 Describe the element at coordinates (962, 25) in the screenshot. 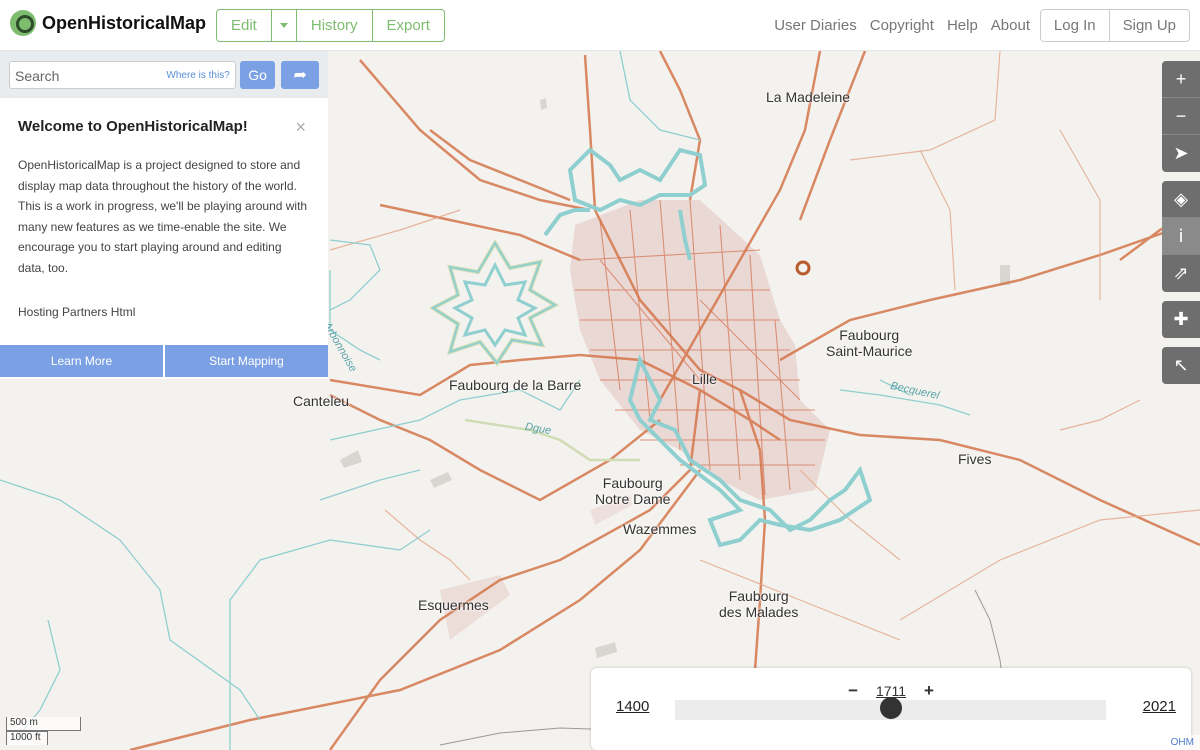

I see `nav-help: Help` at that location.